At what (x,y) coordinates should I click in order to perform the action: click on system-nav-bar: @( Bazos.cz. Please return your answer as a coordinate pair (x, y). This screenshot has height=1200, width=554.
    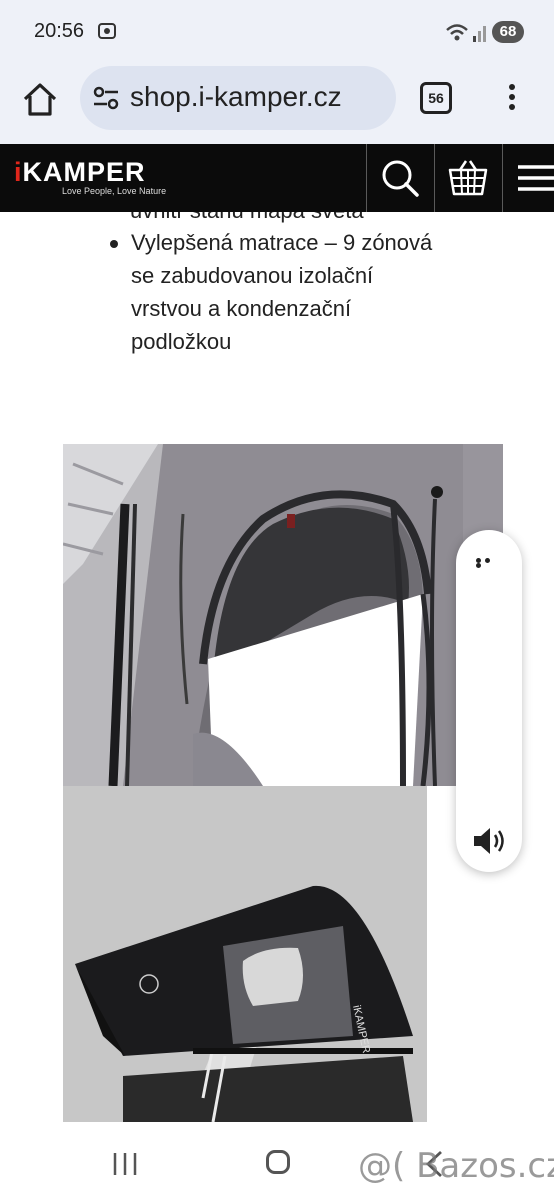
    Looking at the image, I should click on (277, 1170).